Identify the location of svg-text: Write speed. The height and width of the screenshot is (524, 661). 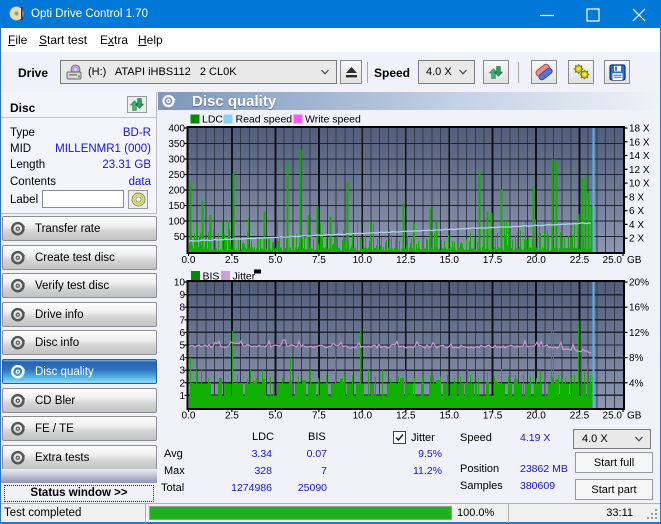
(333, 120).